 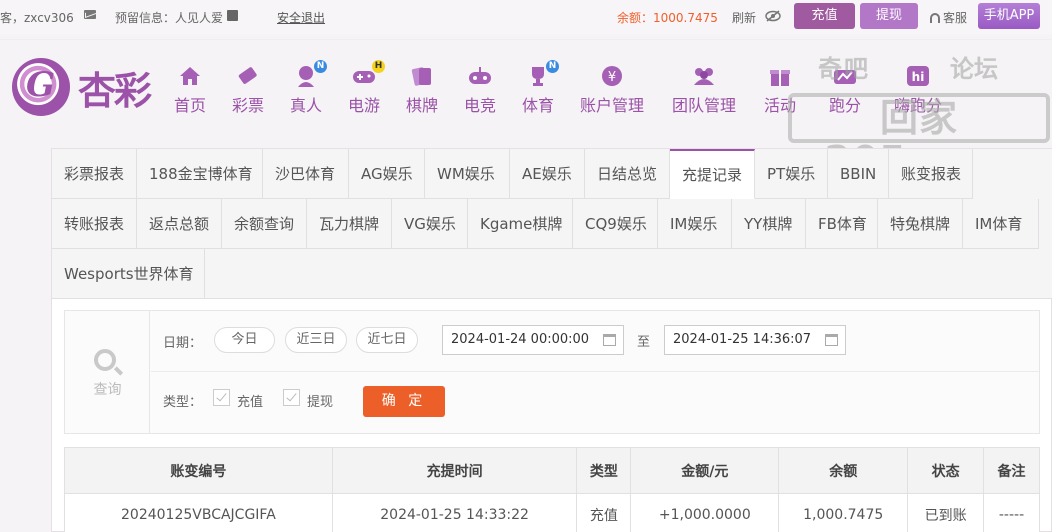 What do you see at coordinates (454, 470) in the screenshot?
I see `col-time: 充提时间` at bounding box center [454, 470].